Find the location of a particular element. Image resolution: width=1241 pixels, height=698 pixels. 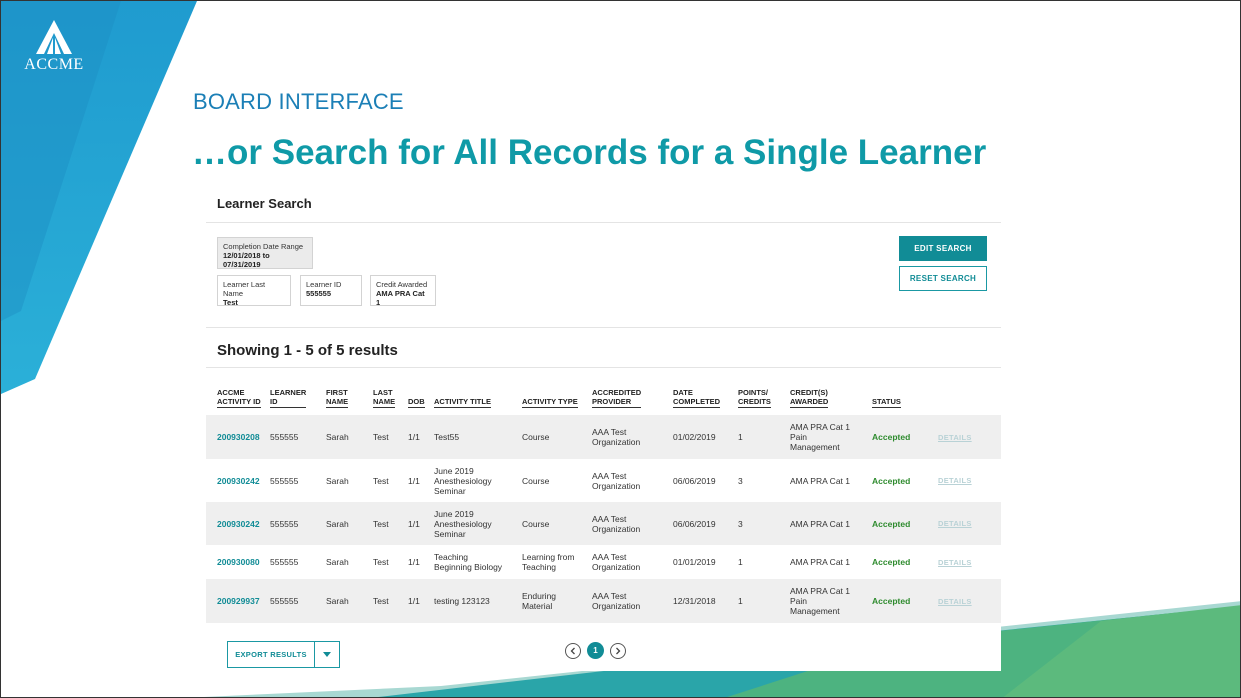

prev-page-button is located at coordinates (573, 650).